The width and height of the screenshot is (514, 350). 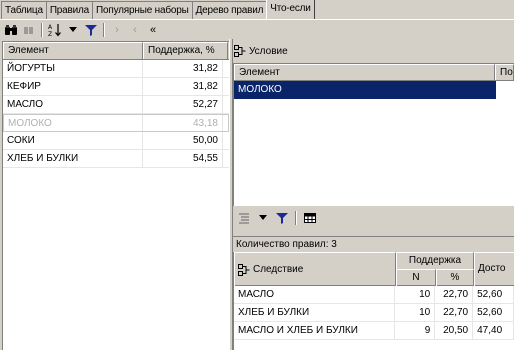 What do you see at coordinates (244, 269) in the screenshot?
I see `consequence-icon` at bounding box center [244, 269].